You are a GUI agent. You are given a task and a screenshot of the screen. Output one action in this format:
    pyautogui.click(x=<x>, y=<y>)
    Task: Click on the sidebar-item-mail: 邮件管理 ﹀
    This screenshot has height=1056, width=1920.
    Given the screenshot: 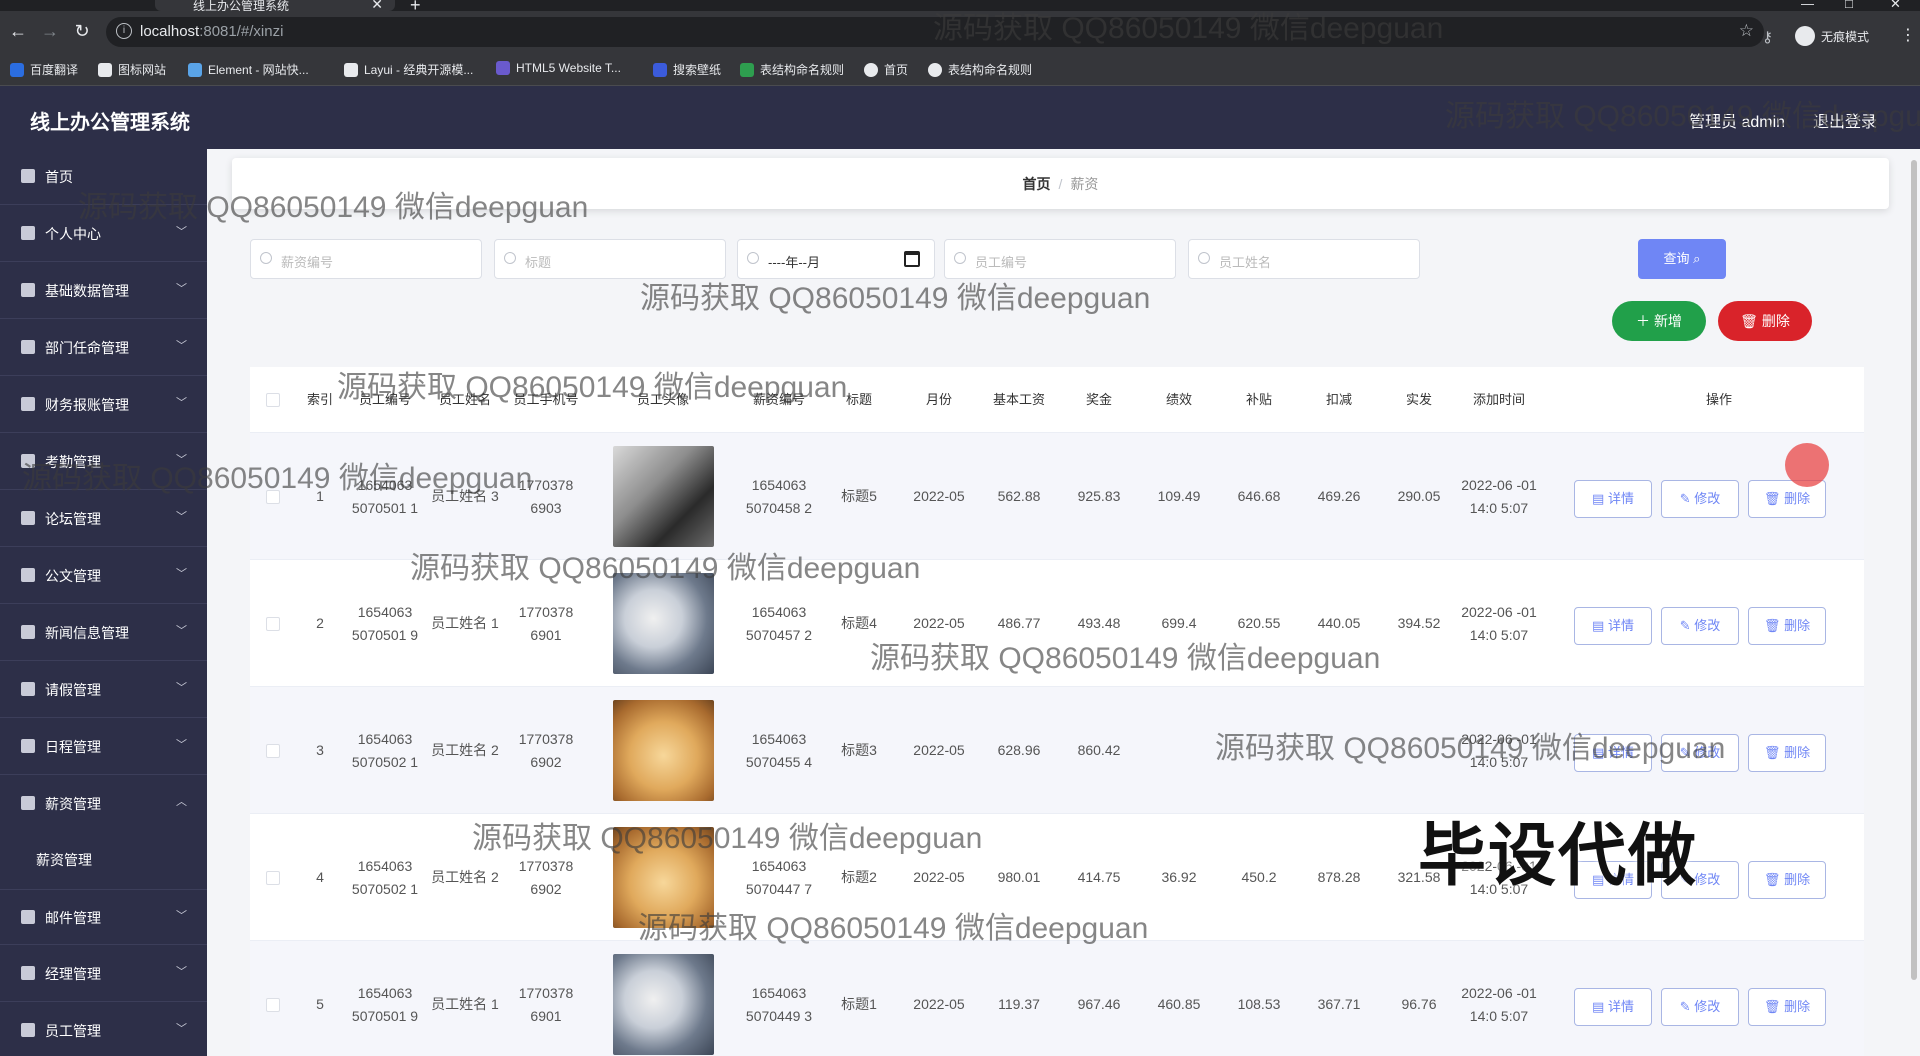 What is the action you would take?
    pyautogui.click(x=103, y=917)
    